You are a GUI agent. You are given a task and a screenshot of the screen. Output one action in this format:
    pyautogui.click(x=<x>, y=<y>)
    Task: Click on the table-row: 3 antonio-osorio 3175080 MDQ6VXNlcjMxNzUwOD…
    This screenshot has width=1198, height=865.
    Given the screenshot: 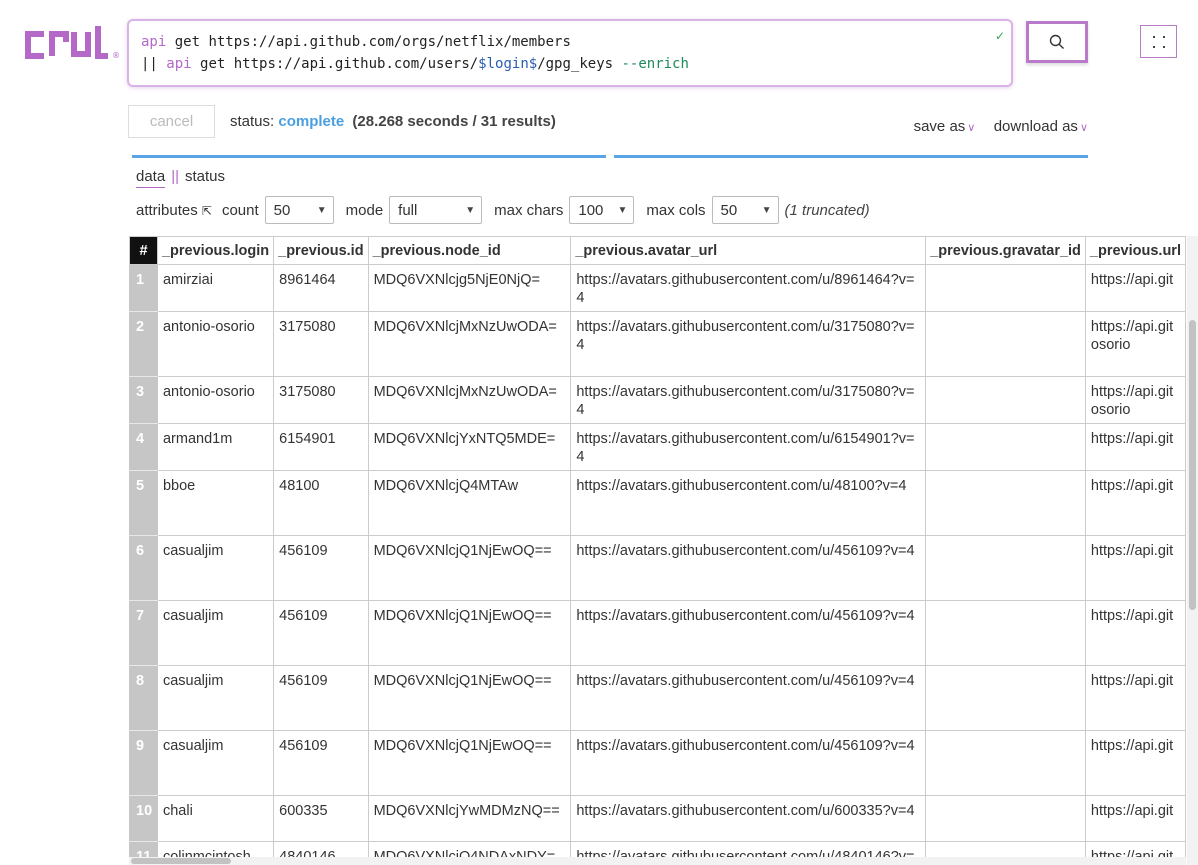 What is the action you would take?
    pyautogui.click(x=657, y=400)
    